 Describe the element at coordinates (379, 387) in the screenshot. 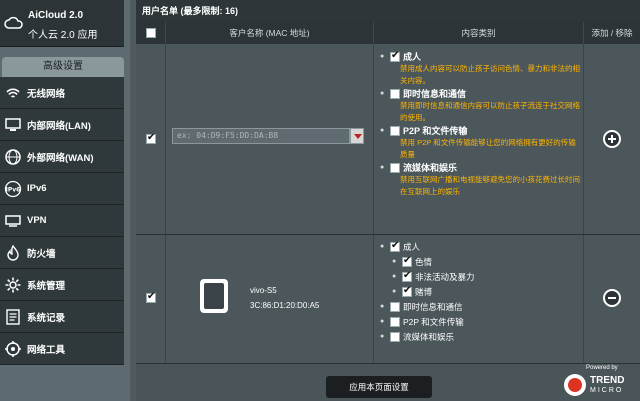

I see `apply-button: 应用本页面设置` at that location.